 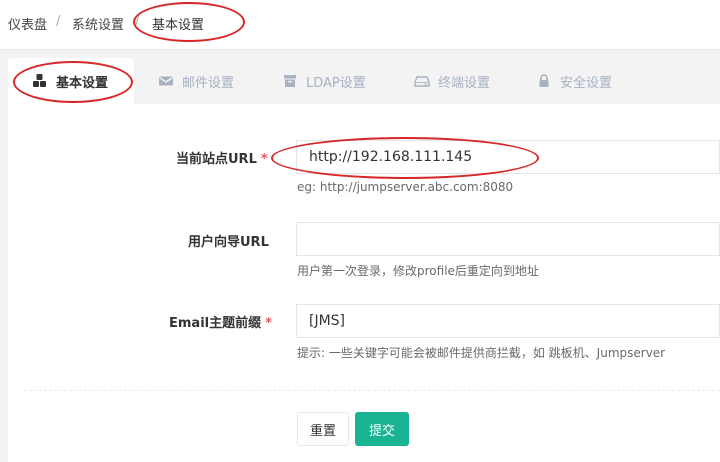 What do you see at coordinates (82, 83) in the screenshot?
I see `tab-label: 基本设置` at bounding box center [82, 83].